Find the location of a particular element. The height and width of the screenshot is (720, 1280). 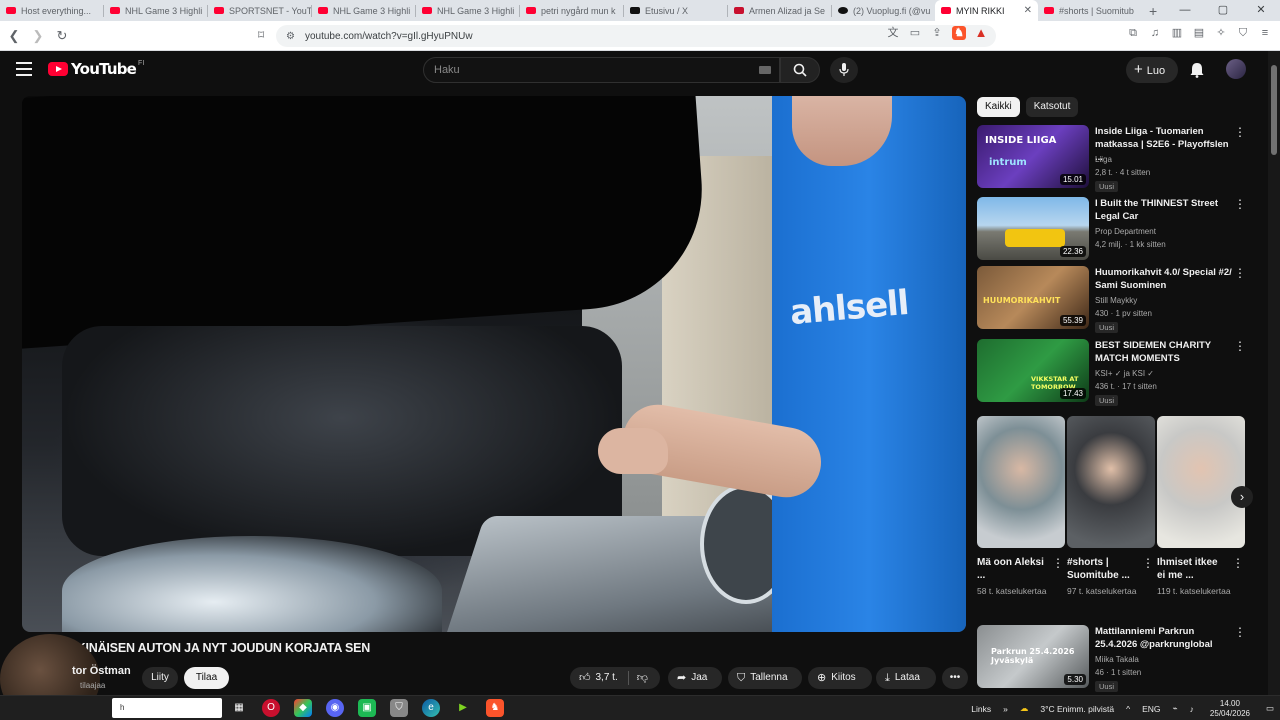

share-icon: ⇪ is located at coordinates (937, 33).